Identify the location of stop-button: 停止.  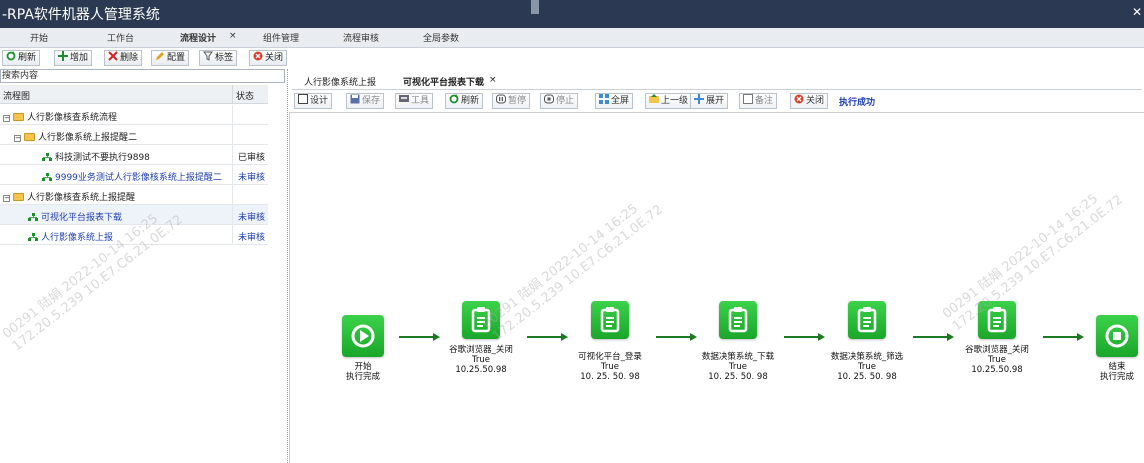
(559, 101).